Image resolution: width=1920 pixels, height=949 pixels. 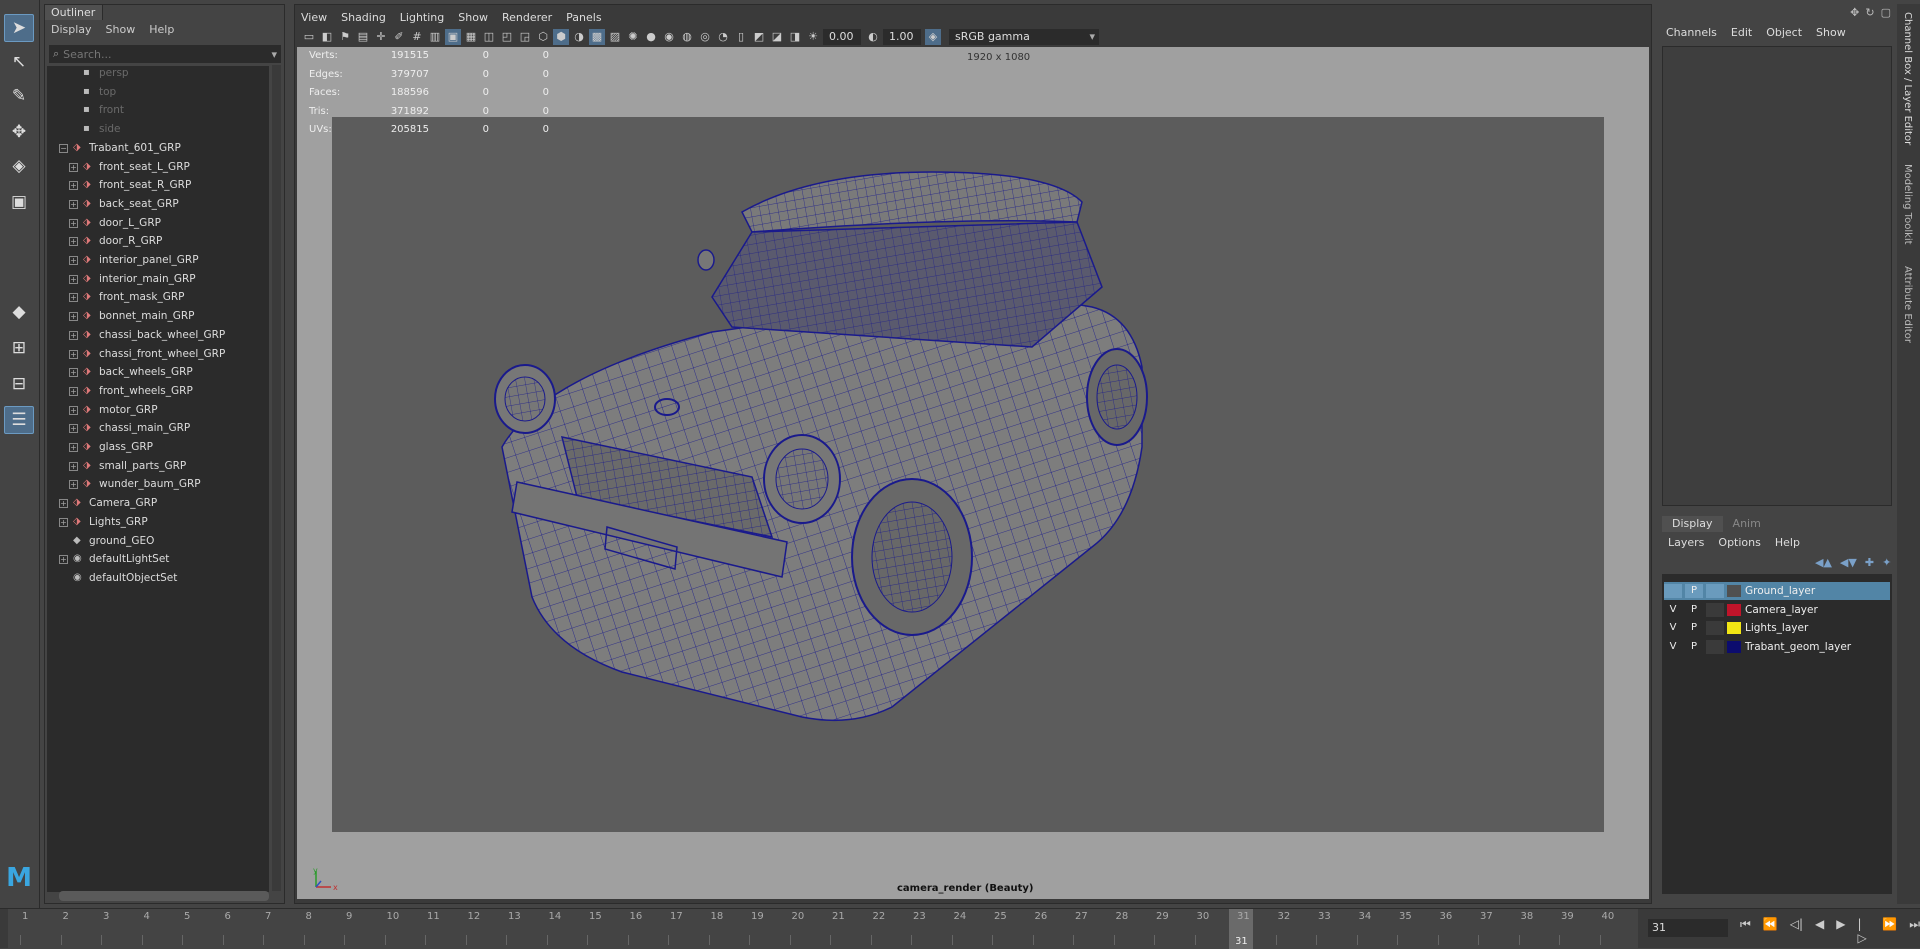 I want to click on move-layer-up-icon: ◀▲, so click(x=1823, y=562).